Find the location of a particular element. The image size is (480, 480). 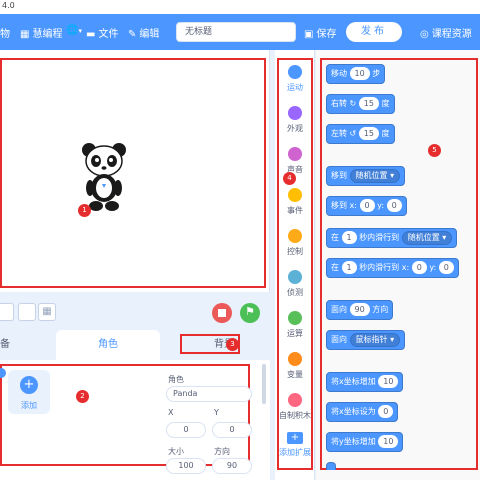

block-set-x: 将x坐标设为 0 is located at coordinates (362, 412).